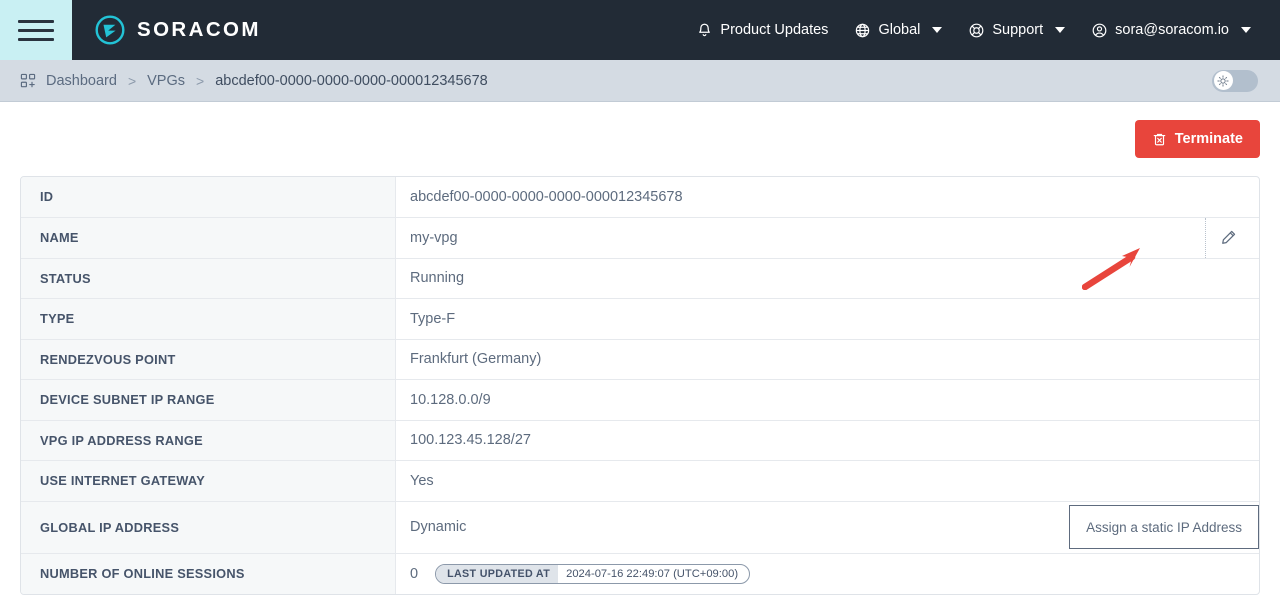 Image resolution: width=1280 pixels, height=600 pixels. I want to click on nav-label-product-updates: Product Updates, so click(774, 30).